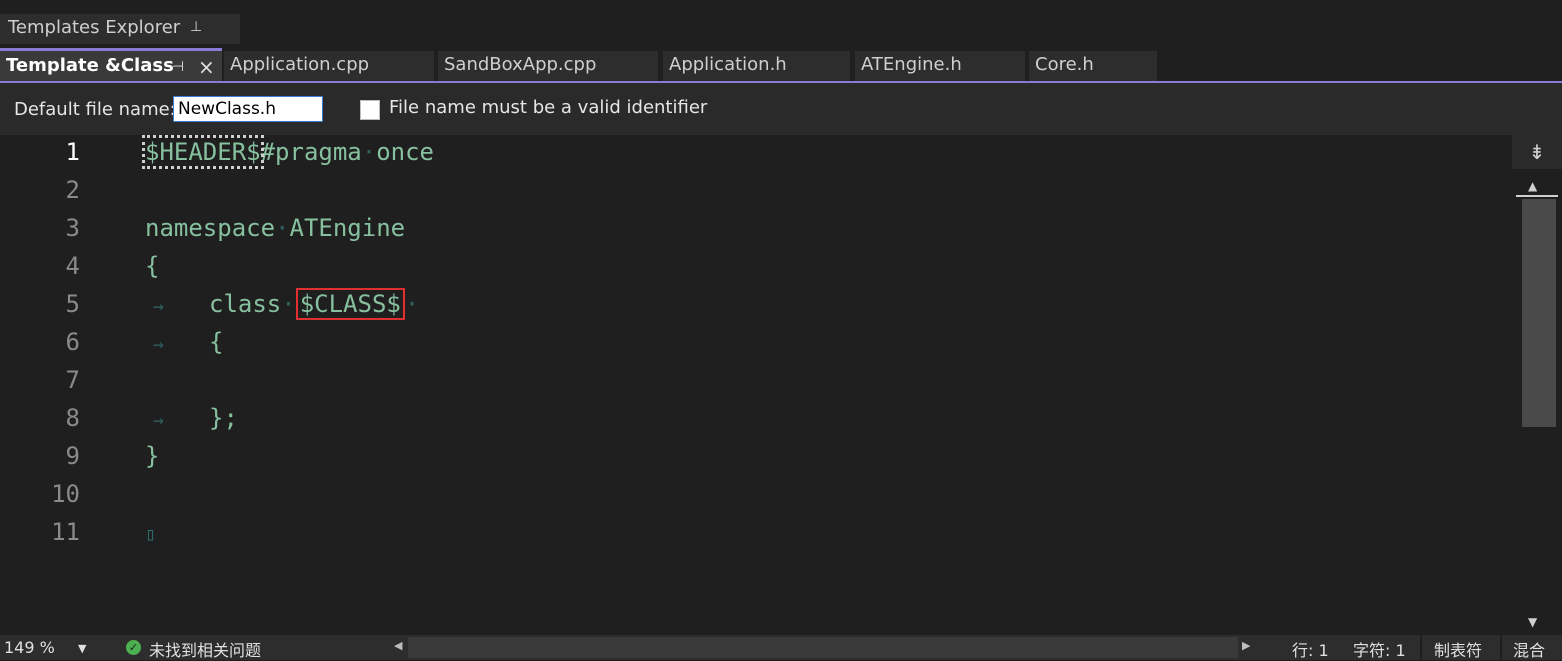 The height and width of the screenshot is (661, 1562). What do you see at coordinates (728, 64) in the screenshot?
I see `tab-label: Application.h` at bounding box center [728, 64].